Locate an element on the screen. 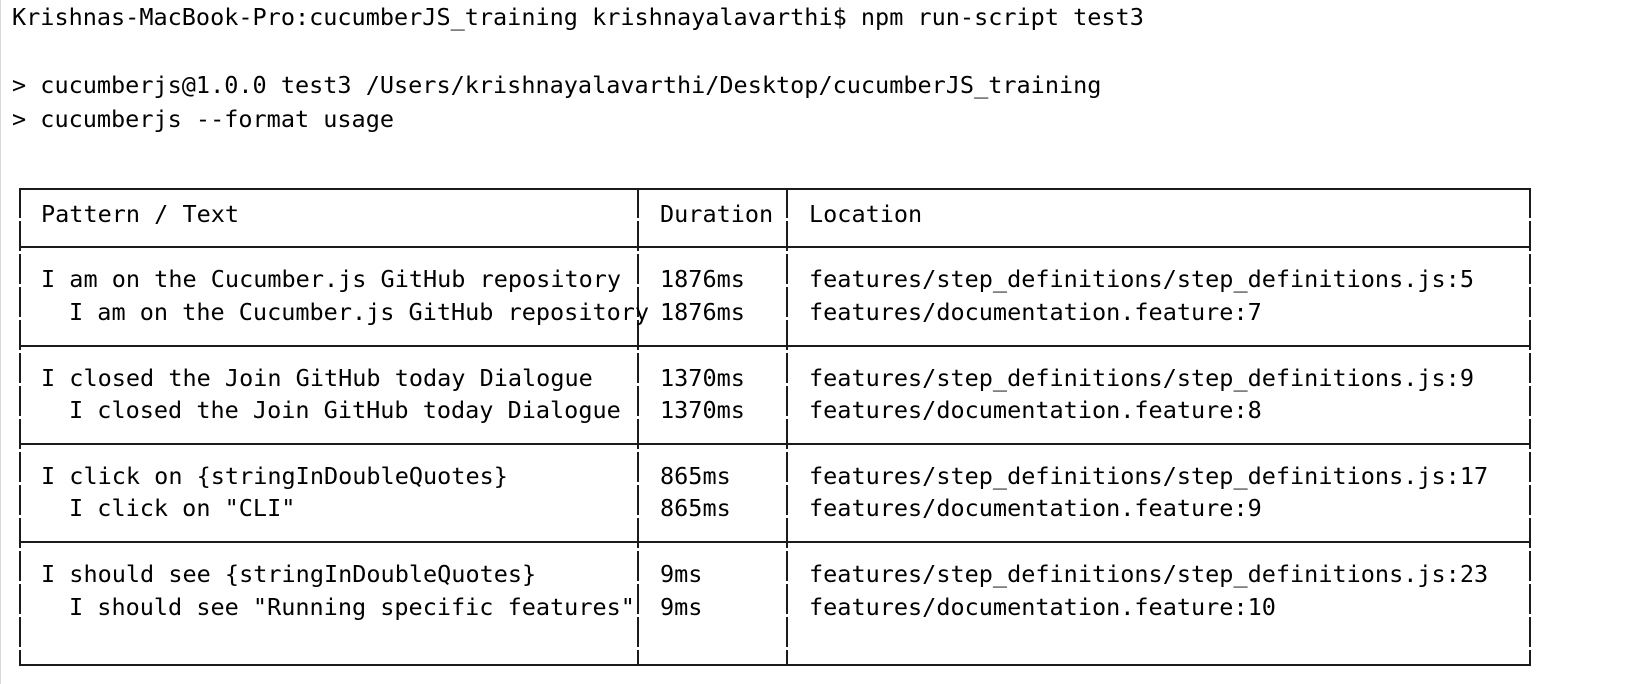 Image resolution: width=1632 pixels, height=684 pixels. step-text: I click on "CLI" is located at coordinates (182, 508).